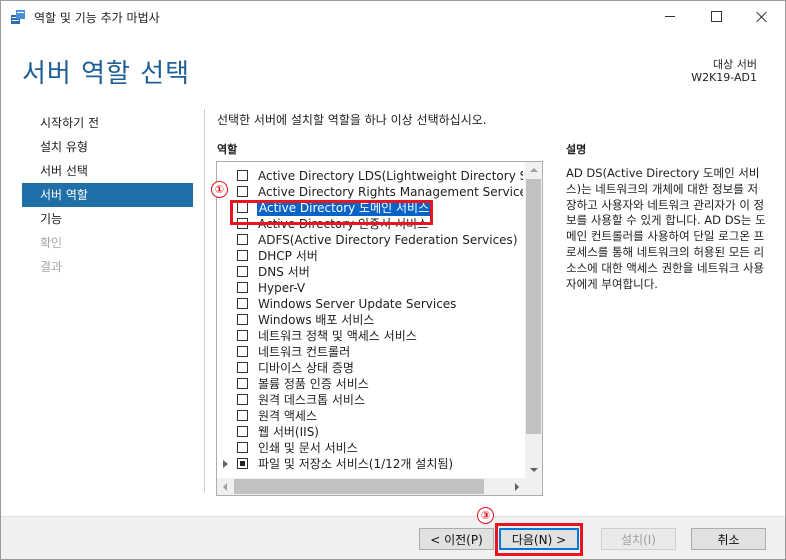 The width and height of the screenshot is (786, 560). What do you see at coordinates (370, 272) in the screenshot?
I see `role-item-dns: DNS 서버` at bounding box center [370, 272].